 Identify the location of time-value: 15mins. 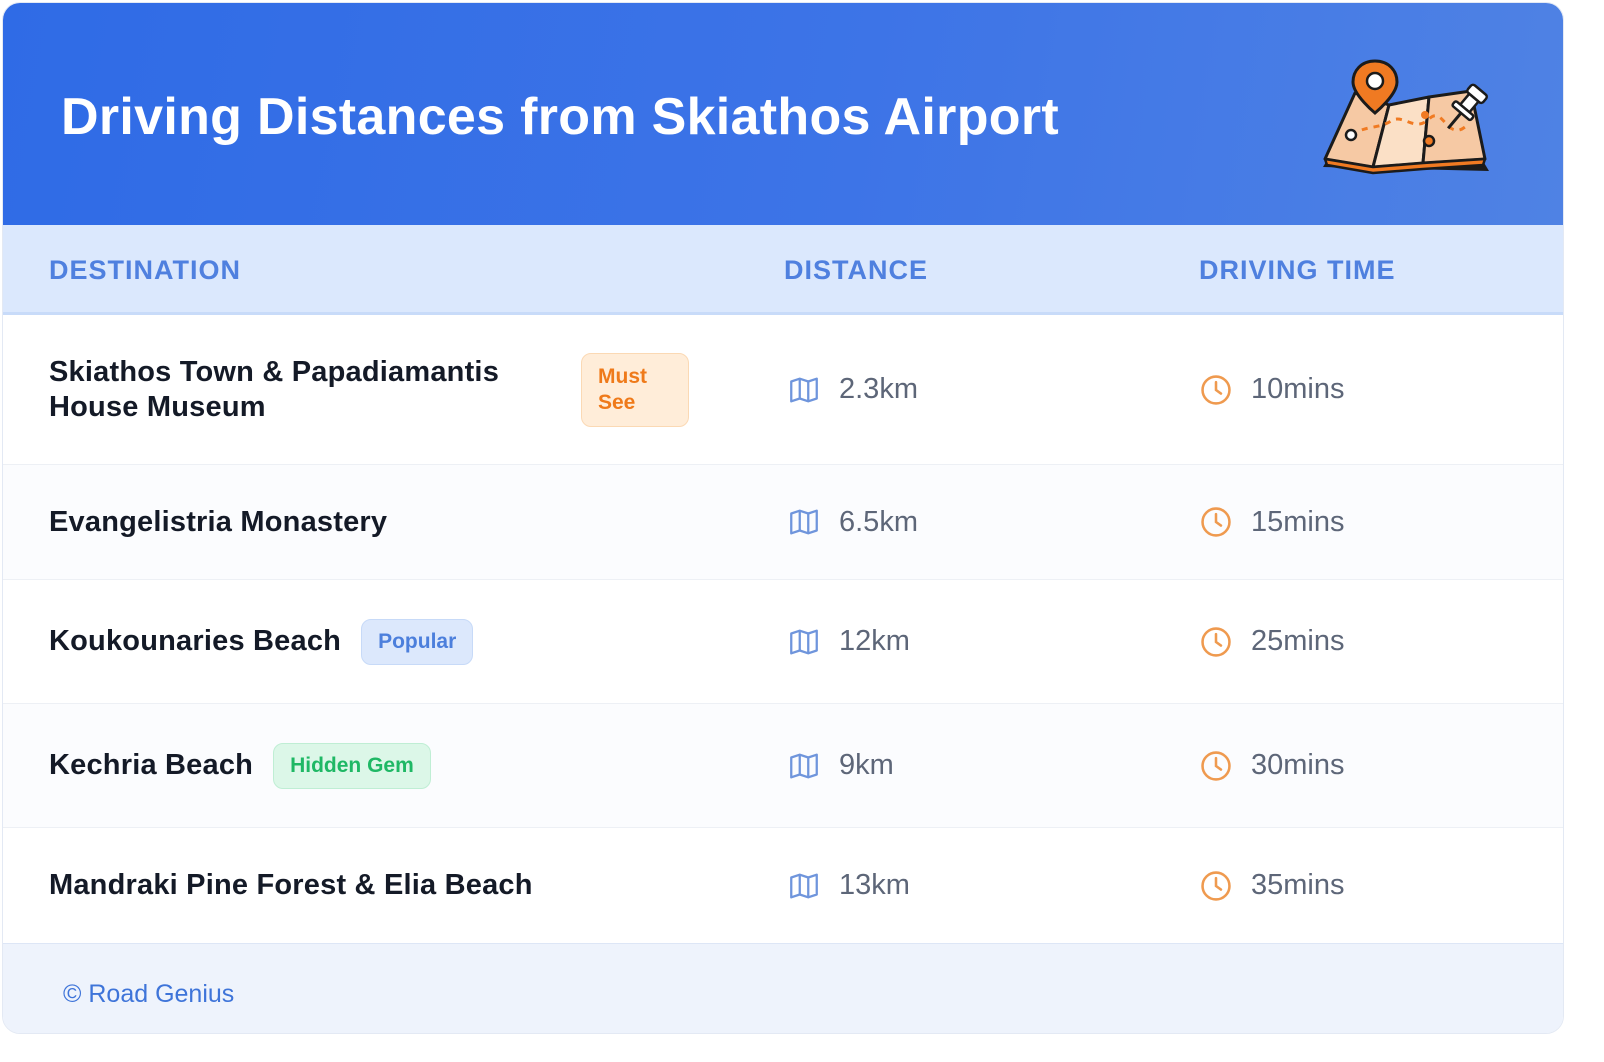
(1298, 521).